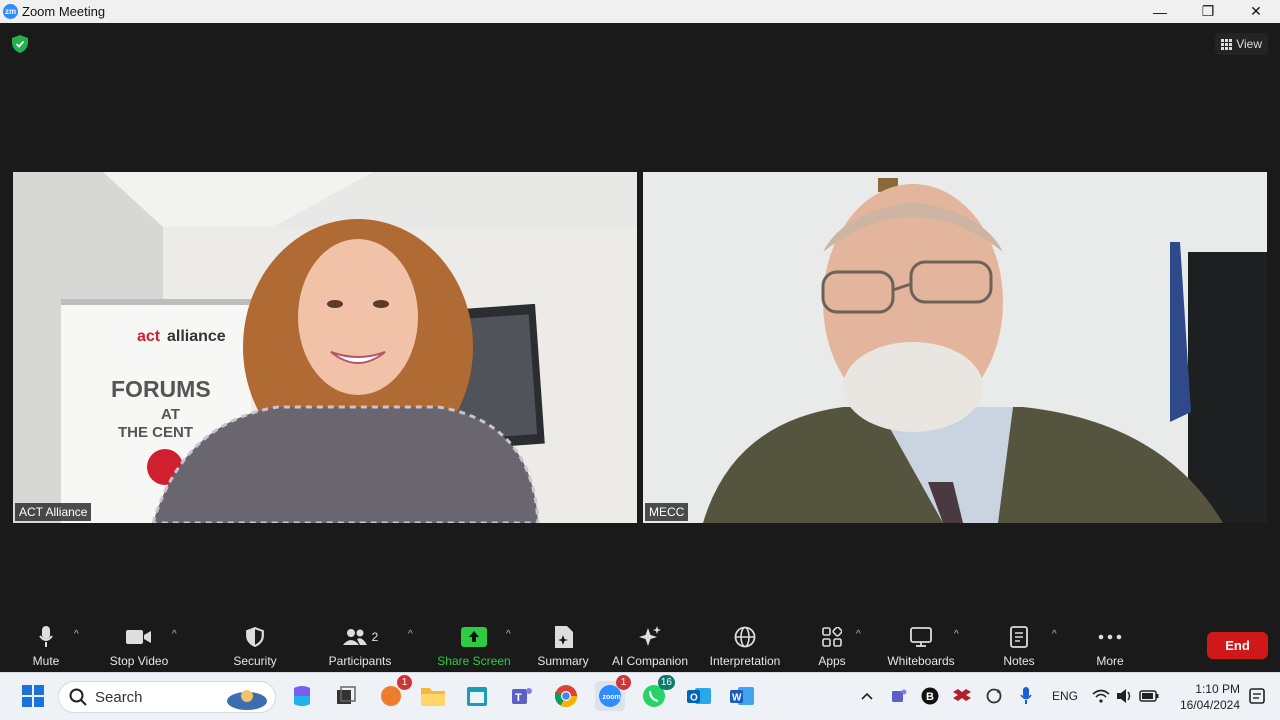  I want to click on office-badge: 1, so click(404, 682).